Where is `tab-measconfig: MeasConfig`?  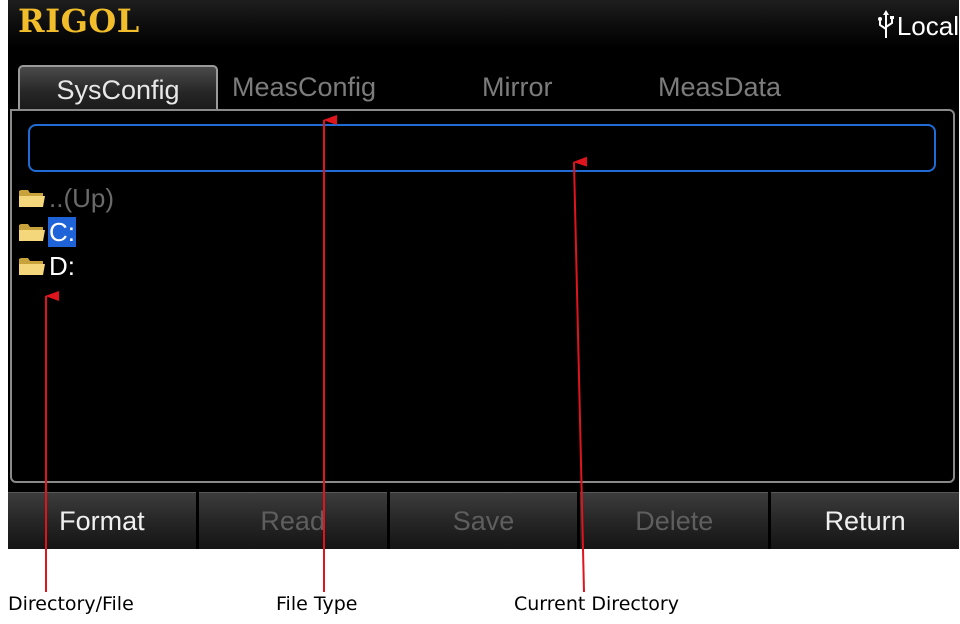
tab-measconfig: MeasConfig is located at coordinates (304, 87).